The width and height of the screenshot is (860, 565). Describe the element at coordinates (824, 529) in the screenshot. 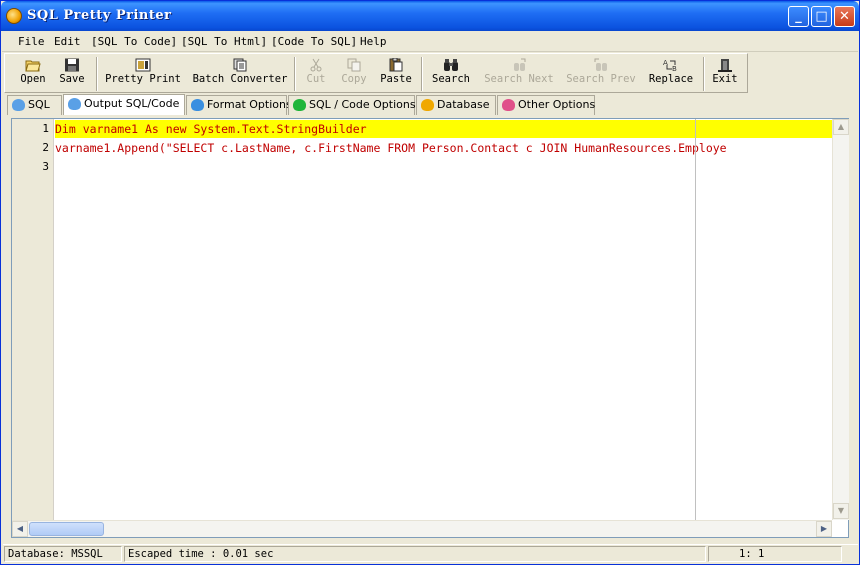

I see `scroll-right-arrow-icon: ▶` at that location.